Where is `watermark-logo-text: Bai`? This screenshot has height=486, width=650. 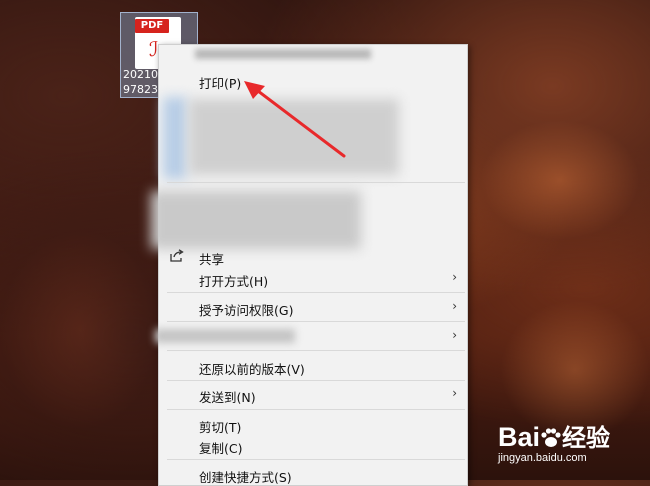 watermark-logo-text: Bai is located at coordinates (519, 437).